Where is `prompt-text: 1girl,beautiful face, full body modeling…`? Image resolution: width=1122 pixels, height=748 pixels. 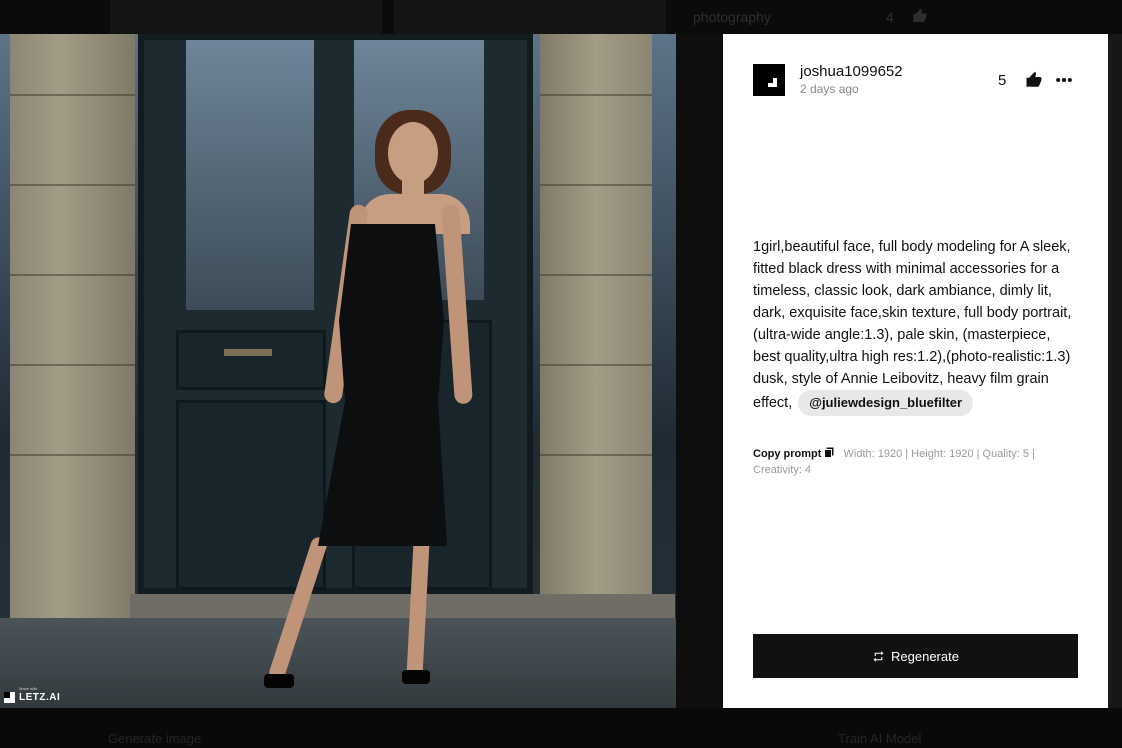 prompt-text: 1girl,beautiful face, full body modeling… is located at coordinates (912, 325).